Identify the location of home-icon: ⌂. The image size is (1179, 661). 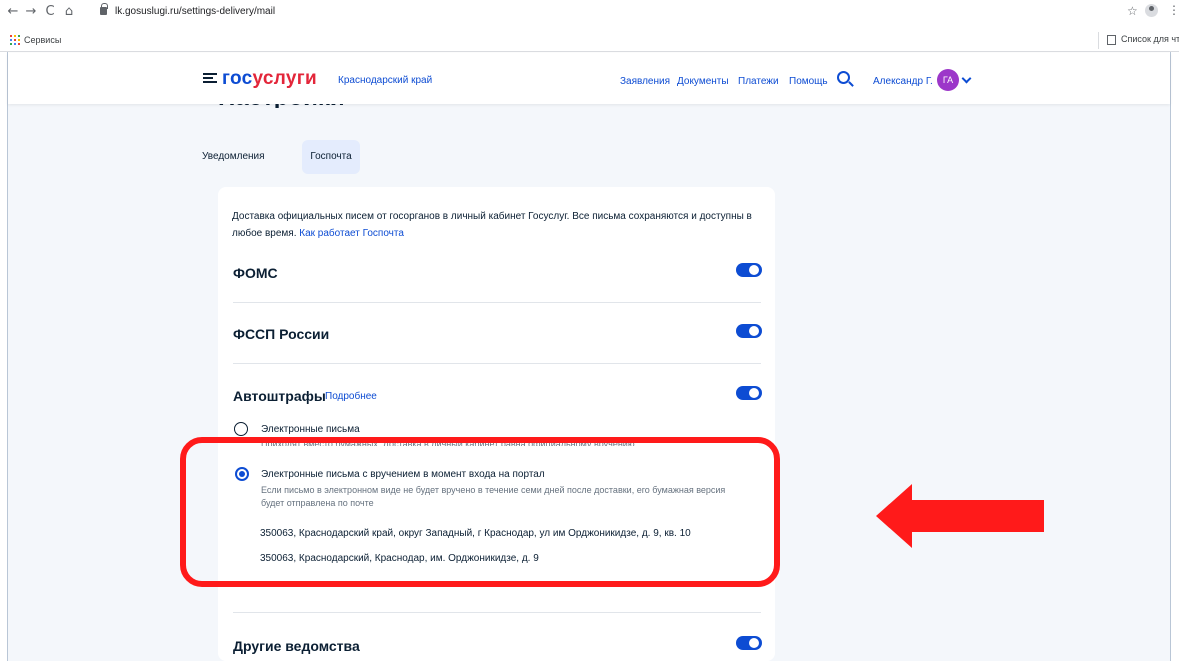
(69, 12).